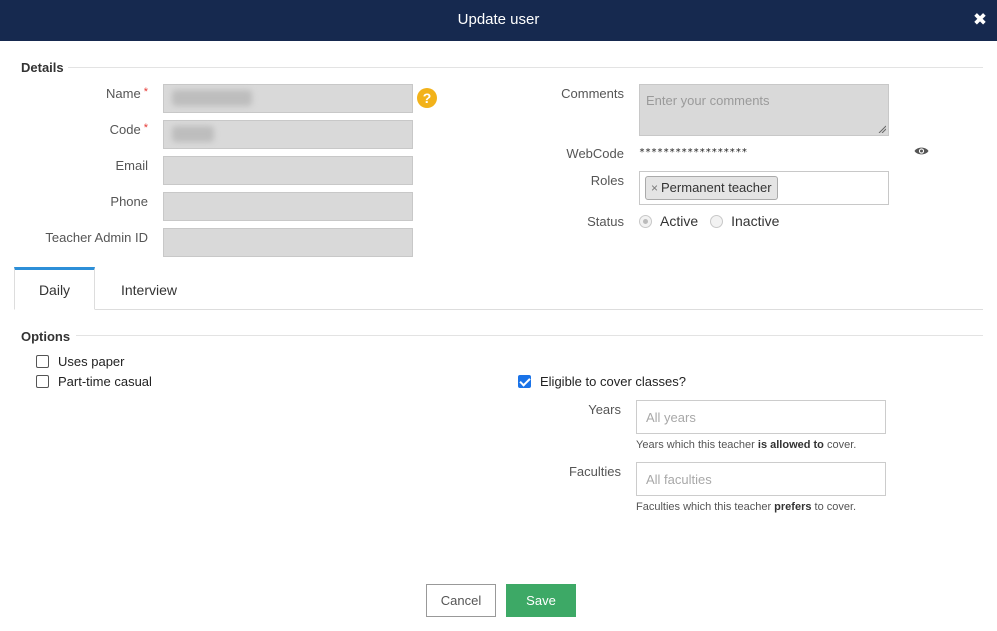 The height and width of the screenshot is (631, 997). I want to click on name-field, so click(288, 98).